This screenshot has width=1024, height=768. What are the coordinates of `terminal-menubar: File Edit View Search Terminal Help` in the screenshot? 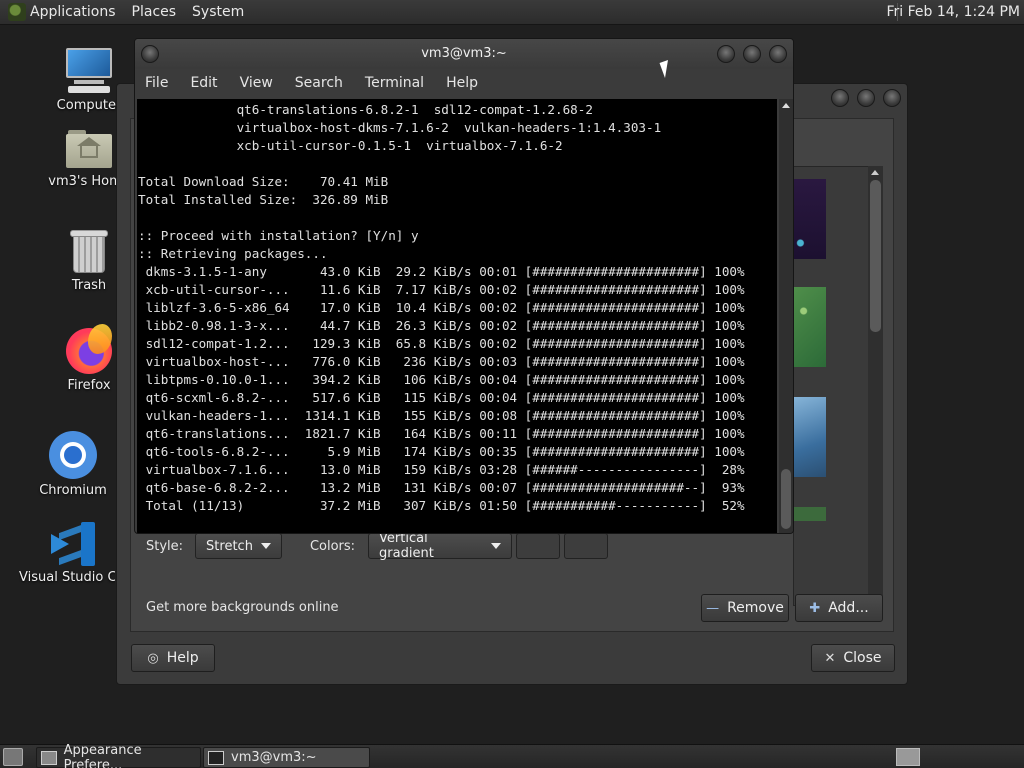 It's located at (464, 83).